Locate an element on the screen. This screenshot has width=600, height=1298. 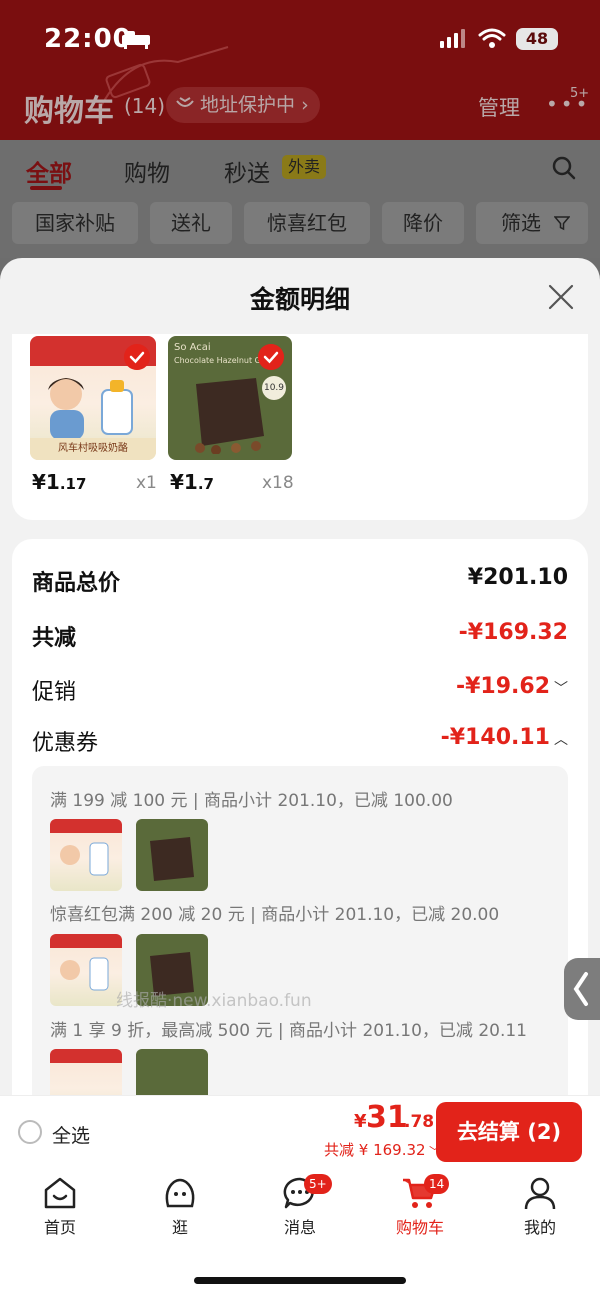
product-thumb-granola: So Acai Chocolate Hazelnut Granola 10.9 is located at coordinates (230, 398).